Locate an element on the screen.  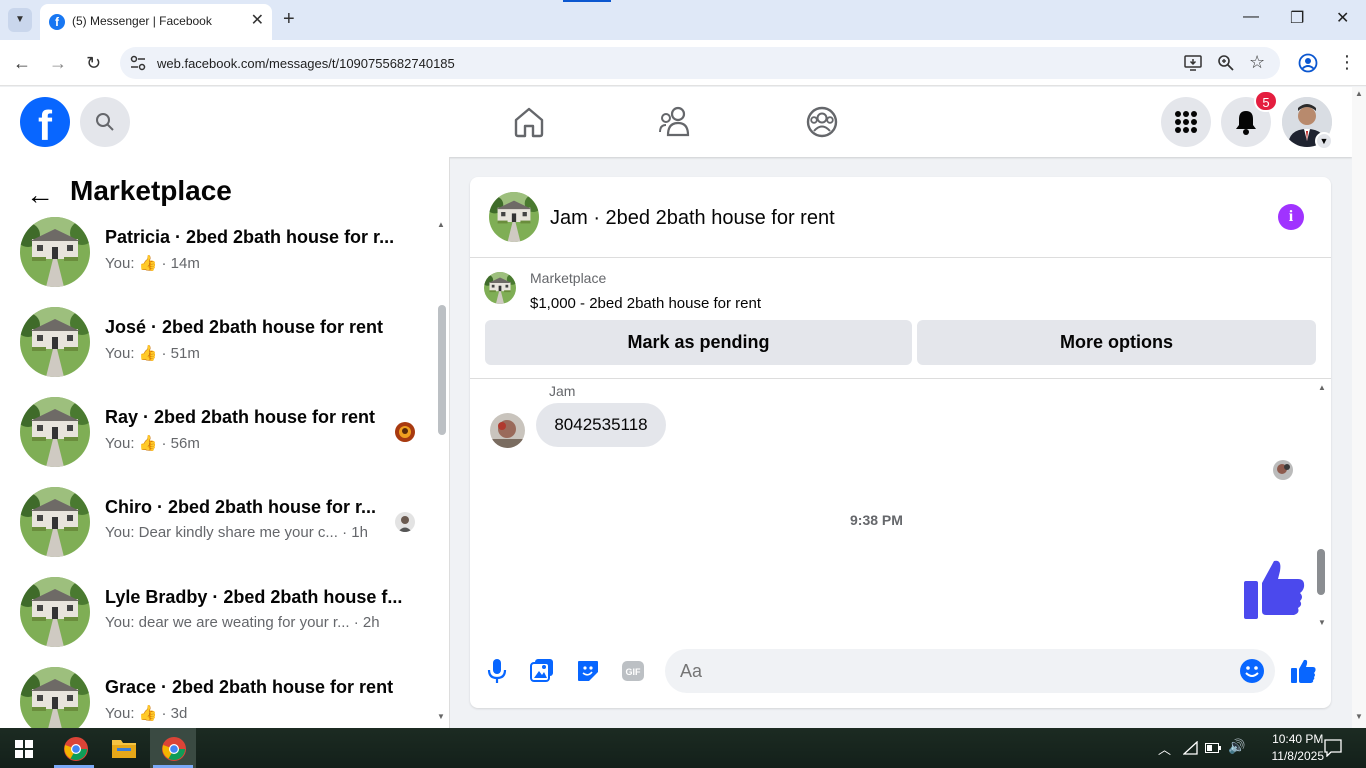
chat-scroll-up-icon: ▲ is located at coordinates (1322, 387).